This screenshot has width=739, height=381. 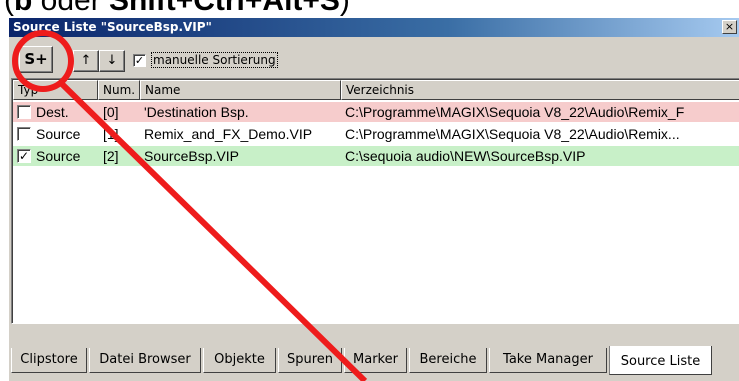 I want to click on row-name: 'Destination Bsp., so click(x=196, y=112).